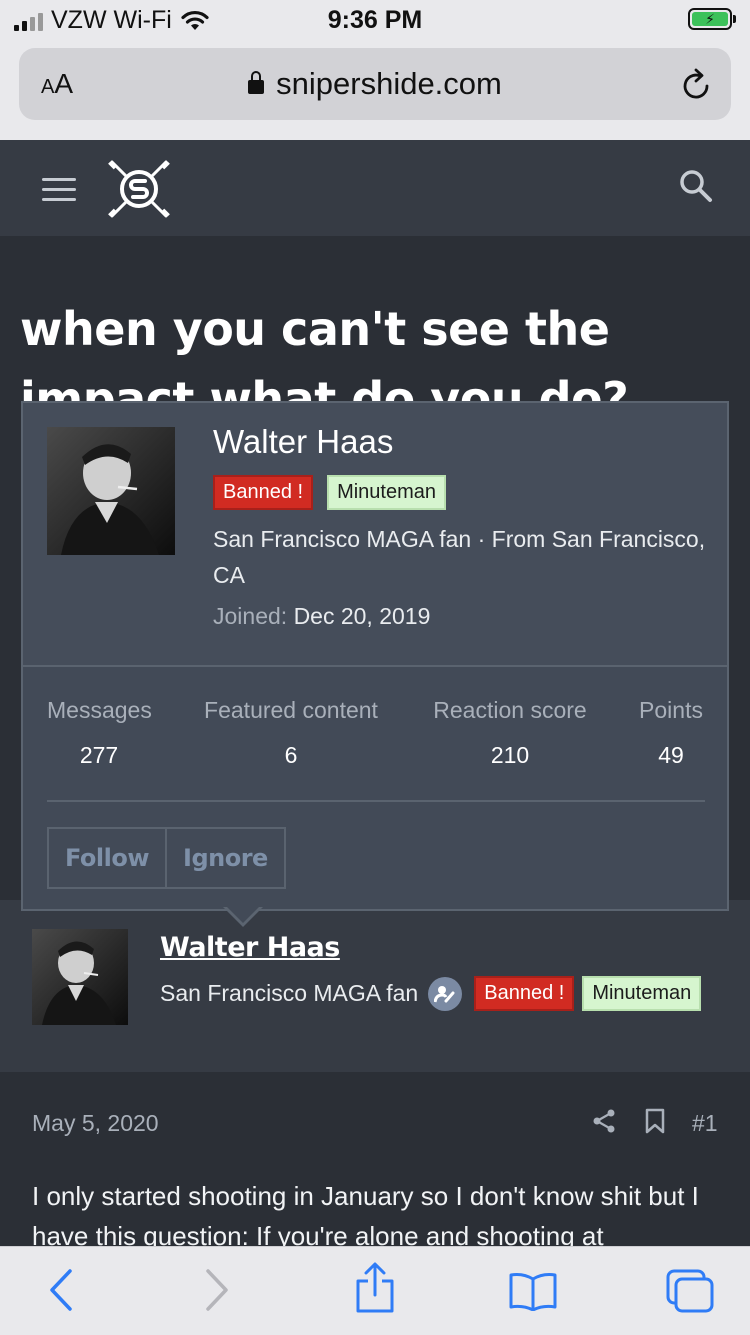  I want to click on stat-messages: Messages 277, so click(99, 733).